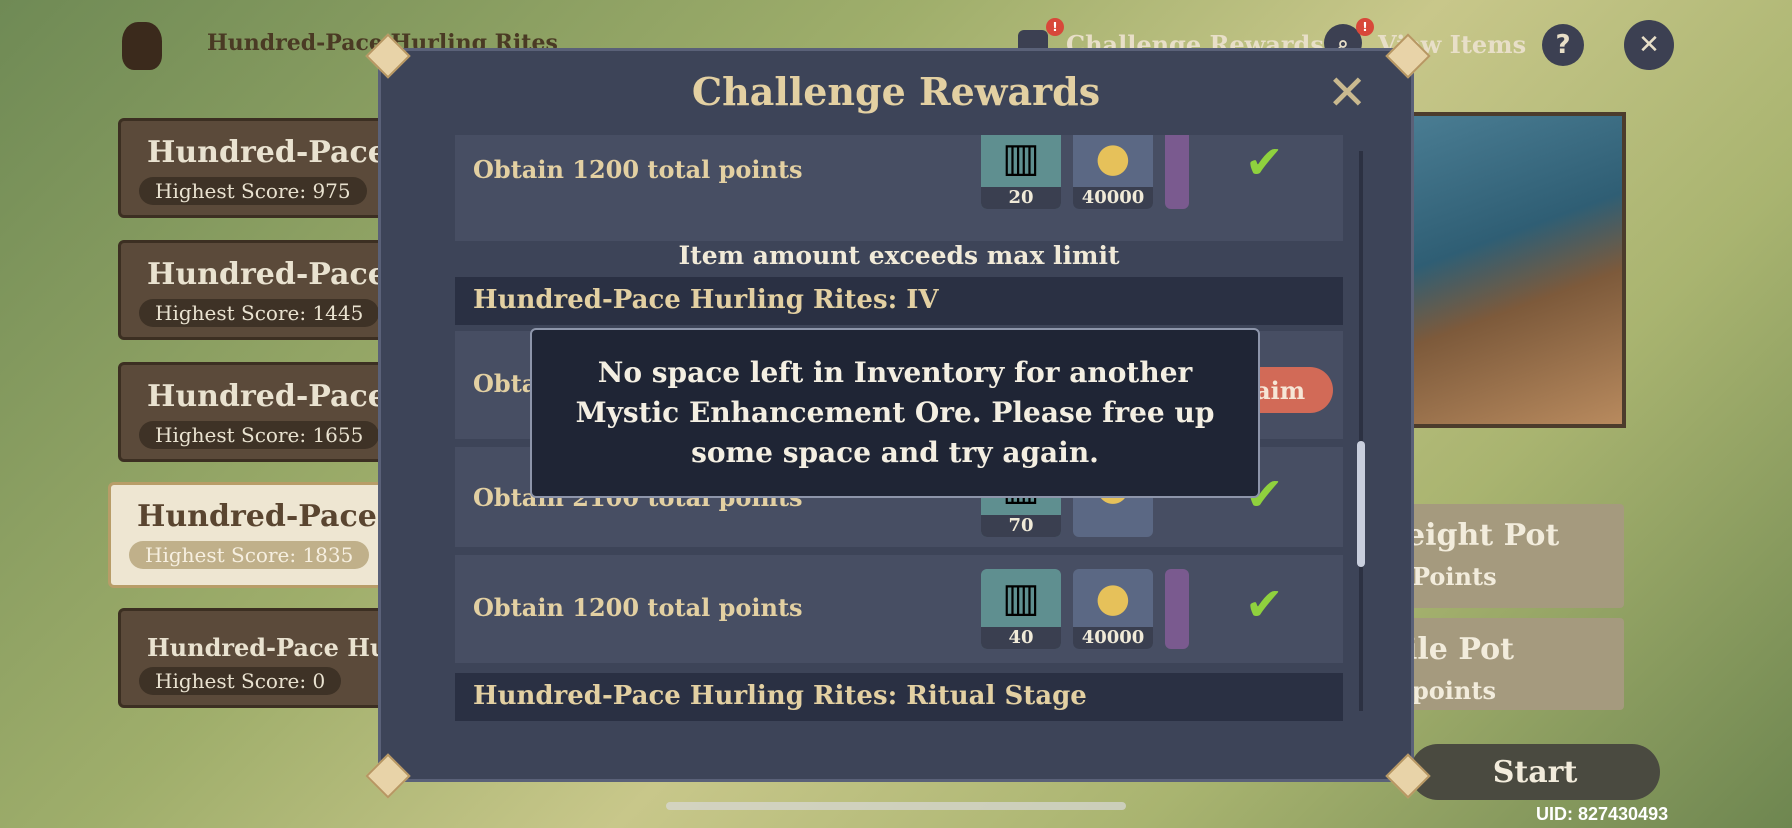 This screenshot has width=1792, height=828. Describe the element at coordinates (1361, 431) in the screenshot. I see `scrollbar-track` at that location.